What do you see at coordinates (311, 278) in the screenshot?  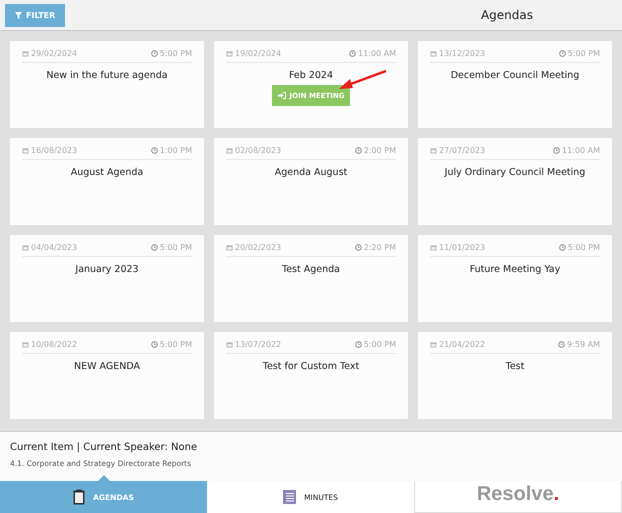 I see `agenda-card: 20/02/2023 2:20 PM Test Agenda` at bounding box center [311, 278].